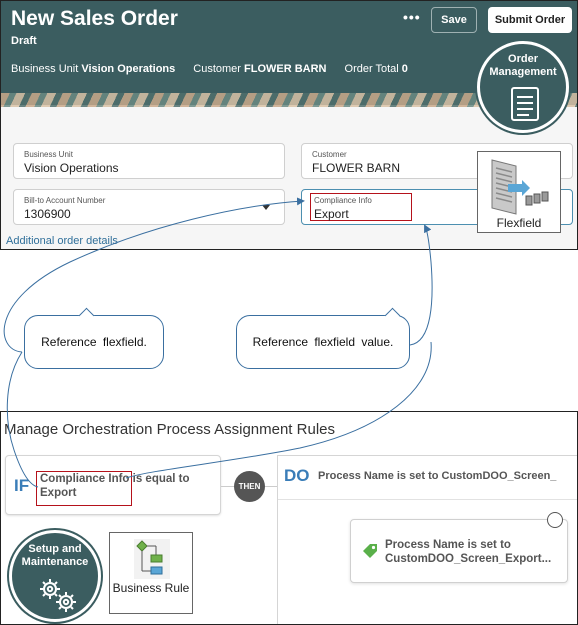 Image resolution: width=578 pixels, height=625 pixels. I want to click on do-summary-text: Process Name is set to CustomDOO_Screen_, so click(437, 476).